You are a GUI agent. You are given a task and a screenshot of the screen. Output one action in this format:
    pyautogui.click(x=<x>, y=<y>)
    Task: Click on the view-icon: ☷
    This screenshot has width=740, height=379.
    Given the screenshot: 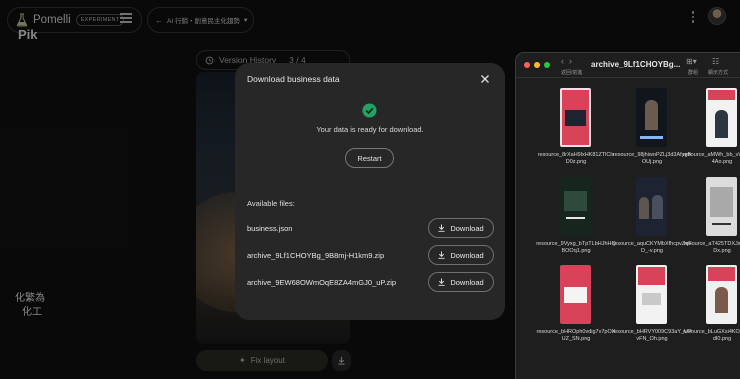 What is the action you would take?
    pyautogui.click(x=715, y=61)
    